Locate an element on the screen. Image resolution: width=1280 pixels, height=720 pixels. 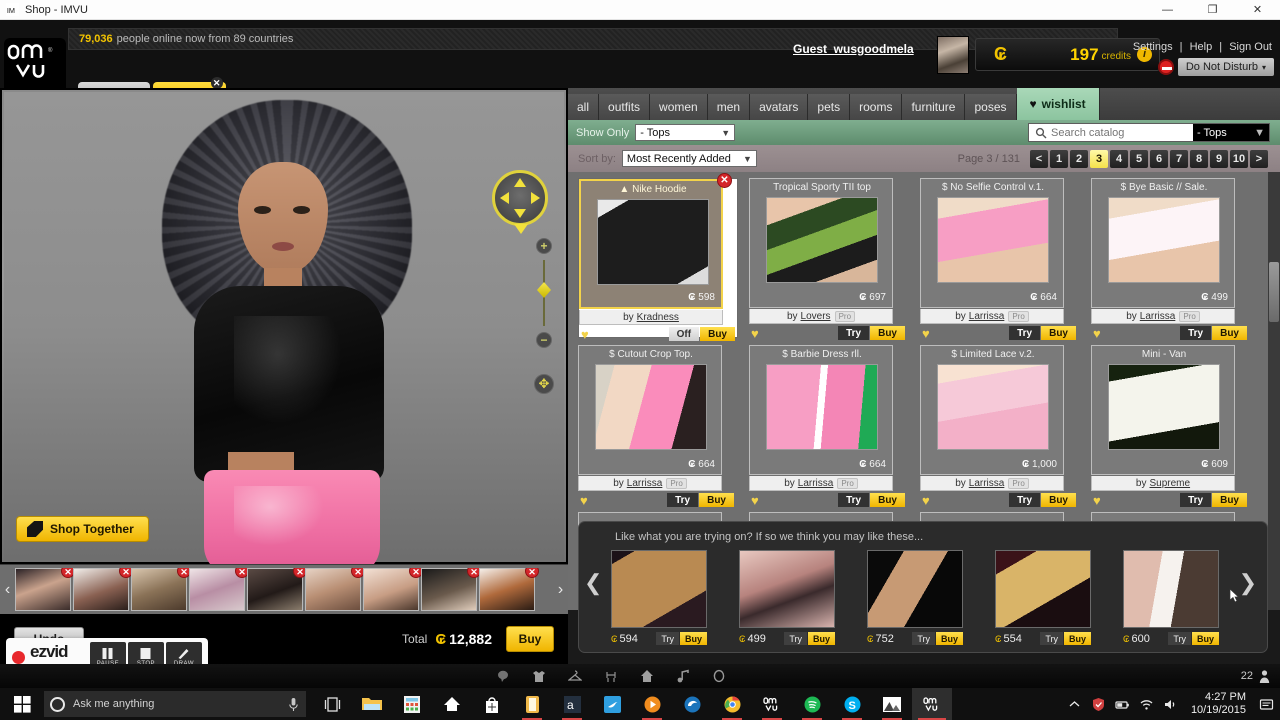
remove-from-wishlist-icon: ✕ is located at coordinates (724, 180).